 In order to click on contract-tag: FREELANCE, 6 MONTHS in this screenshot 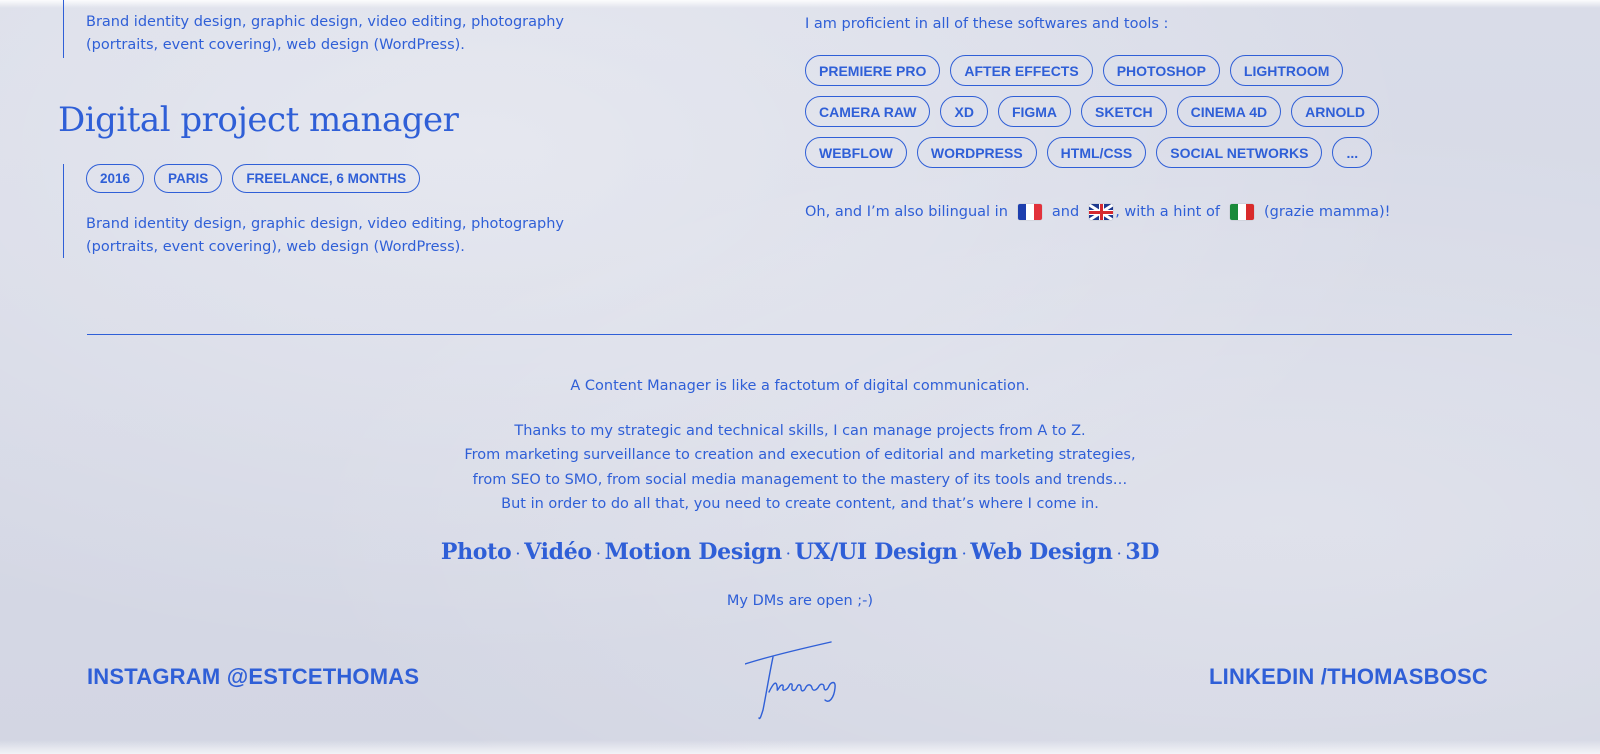, I will do `click(326, 178)`.